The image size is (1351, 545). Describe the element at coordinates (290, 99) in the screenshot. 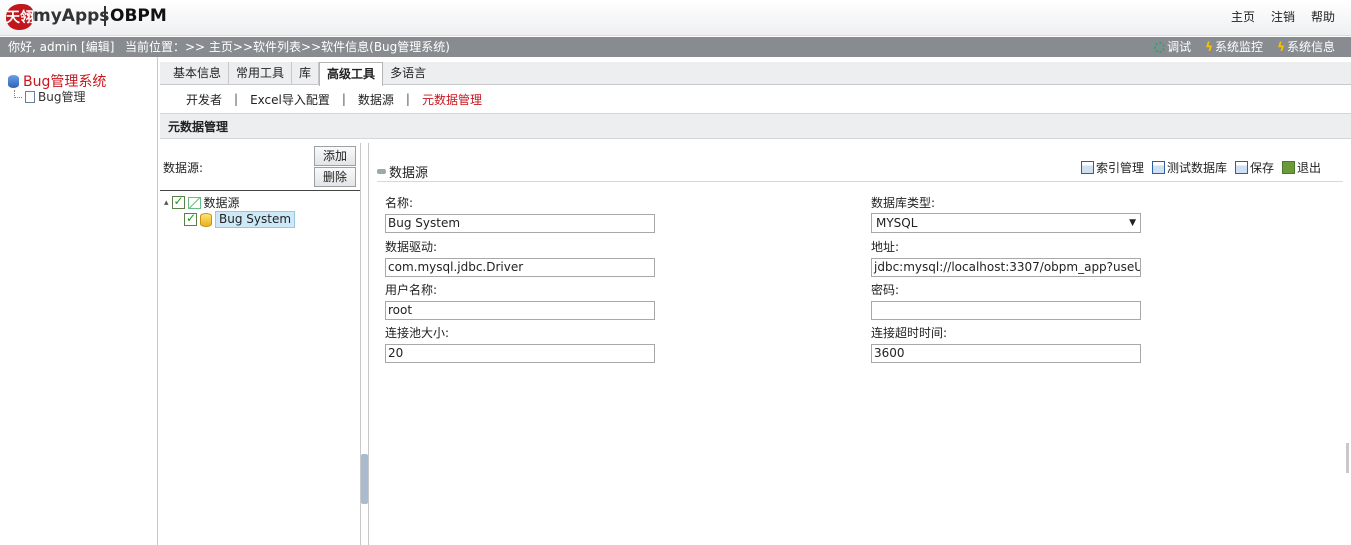

I see `subnav-excel-import: Excel导入配置` at that location.